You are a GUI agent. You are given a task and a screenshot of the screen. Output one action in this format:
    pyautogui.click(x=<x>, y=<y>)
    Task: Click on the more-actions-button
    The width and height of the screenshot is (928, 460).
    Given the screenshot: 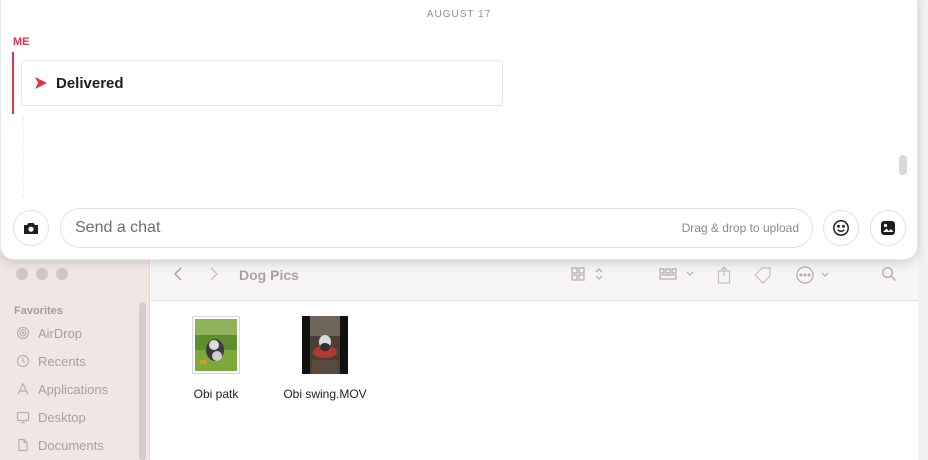 What is the action you would take?
    pyautogui.click(x=814, y=275)
    